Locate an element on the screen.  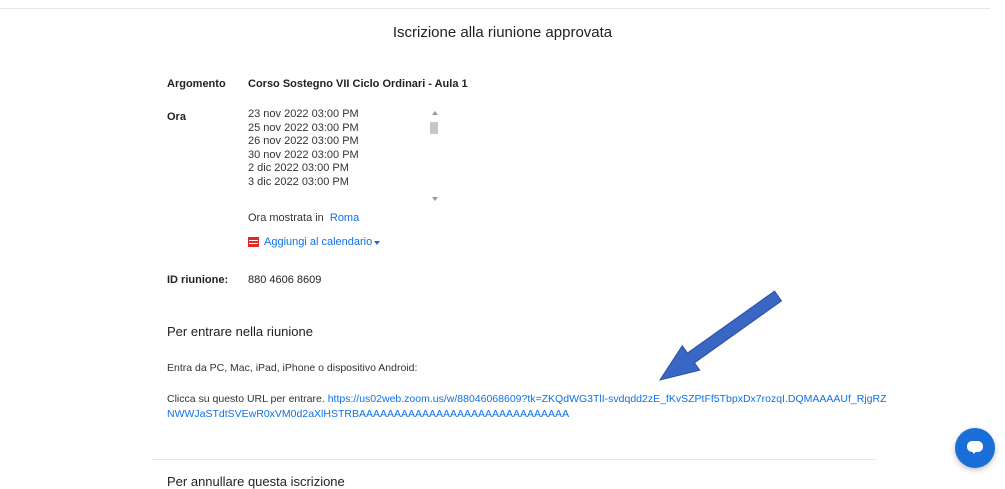
chat-bubble-icon is located at coordinates (975, 447).